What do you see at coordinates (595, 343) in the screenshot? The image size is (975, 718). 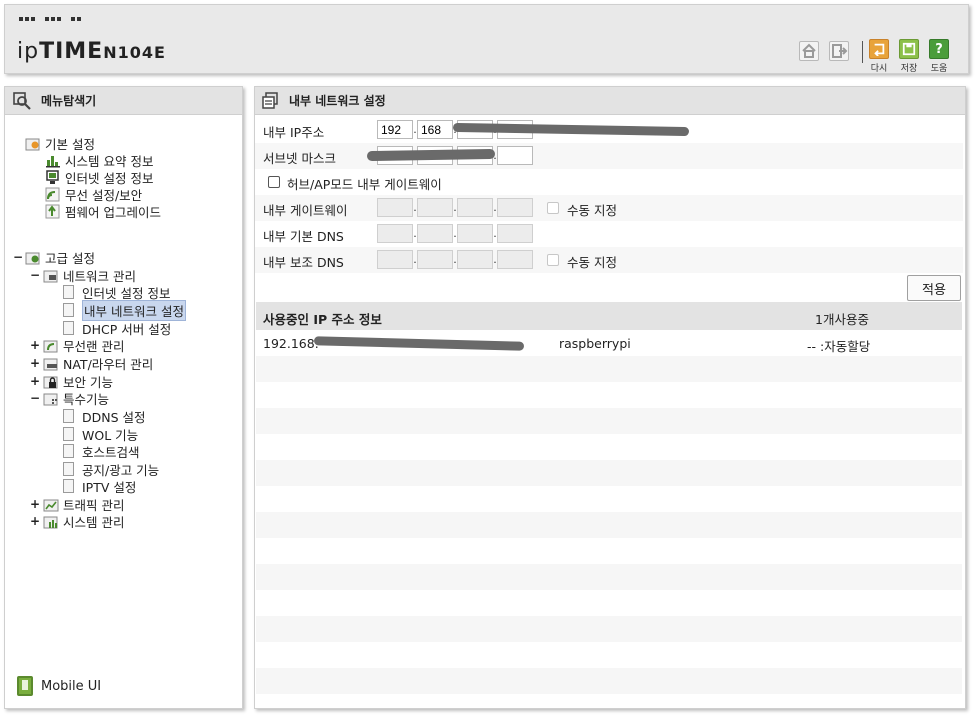 I see `row-hostname: raspberrypi` at bounding box center [595, 343].